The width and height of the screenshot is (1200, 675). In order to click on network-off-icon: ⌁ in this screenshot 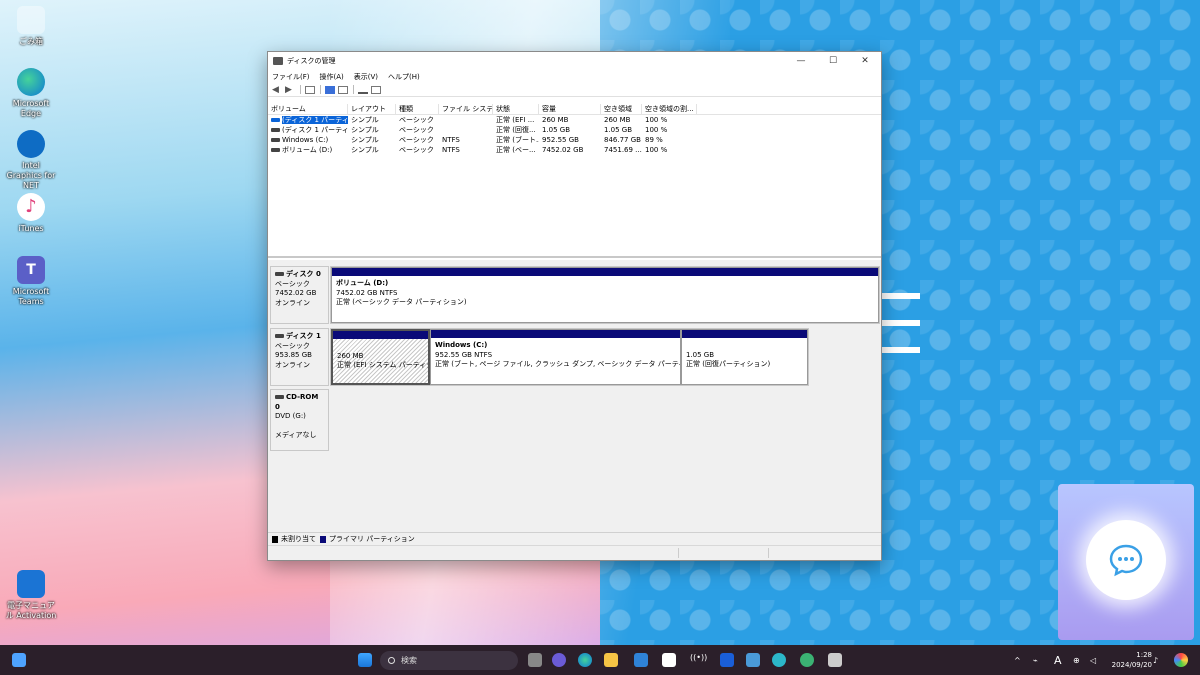, I will do `click(1035, 660)`.